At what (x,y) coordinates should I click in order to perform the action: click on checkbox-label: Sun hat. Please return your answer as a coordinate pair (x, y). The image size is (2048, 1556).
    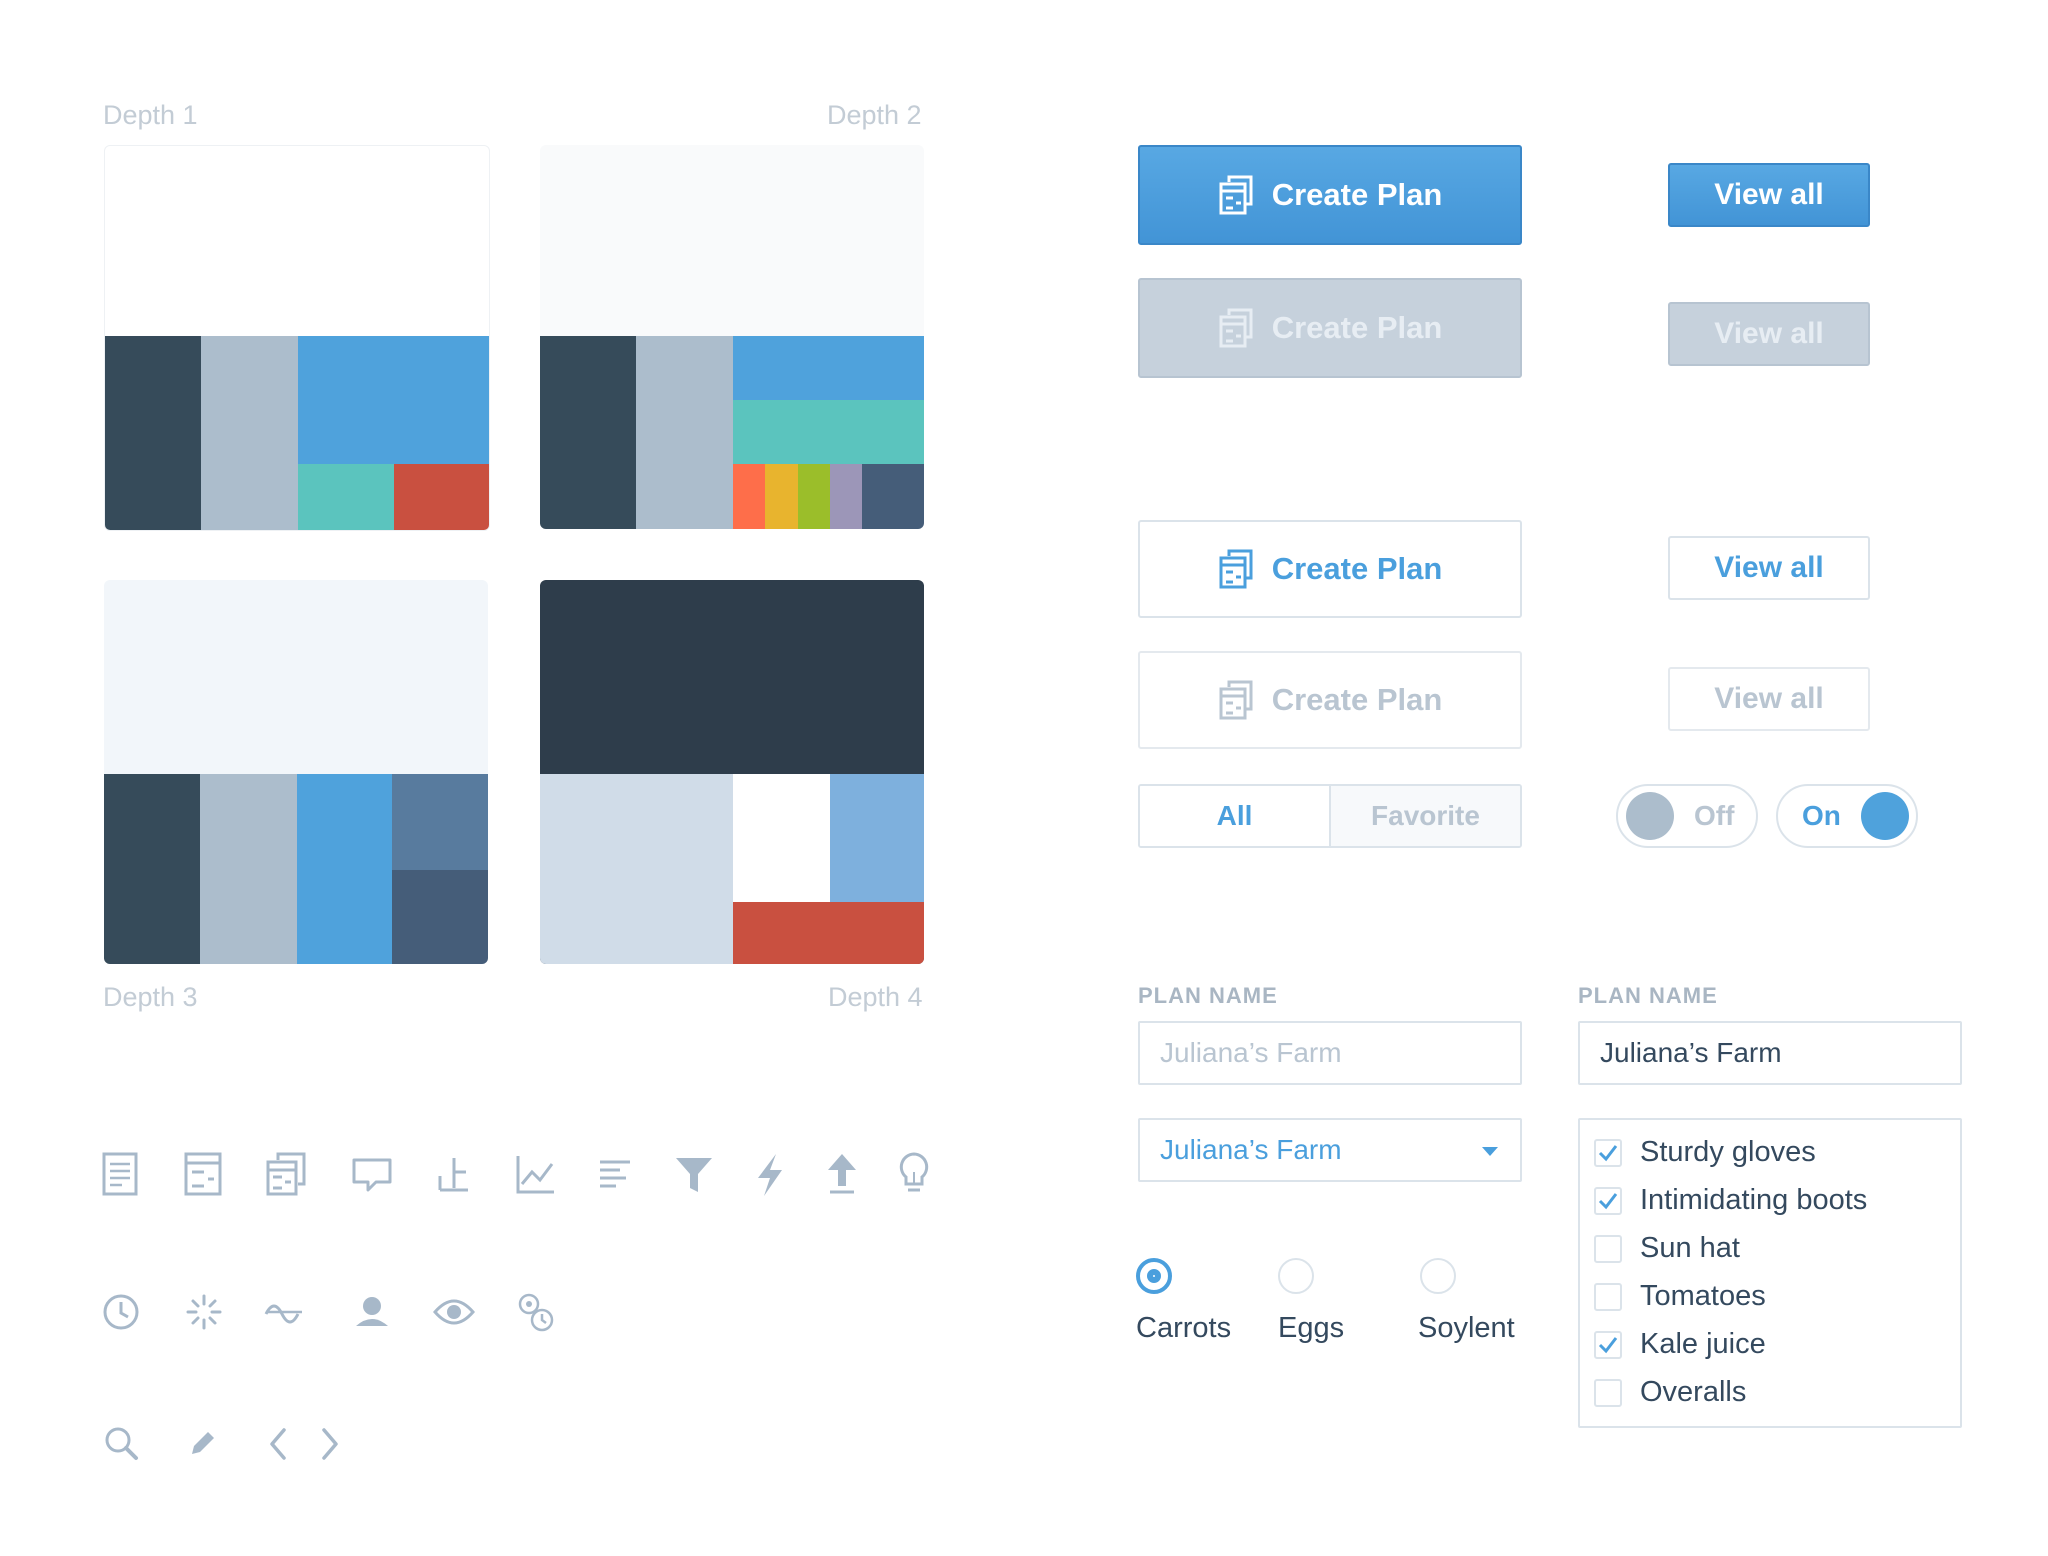
    Looking at the image, I should click on (1690, 1248).